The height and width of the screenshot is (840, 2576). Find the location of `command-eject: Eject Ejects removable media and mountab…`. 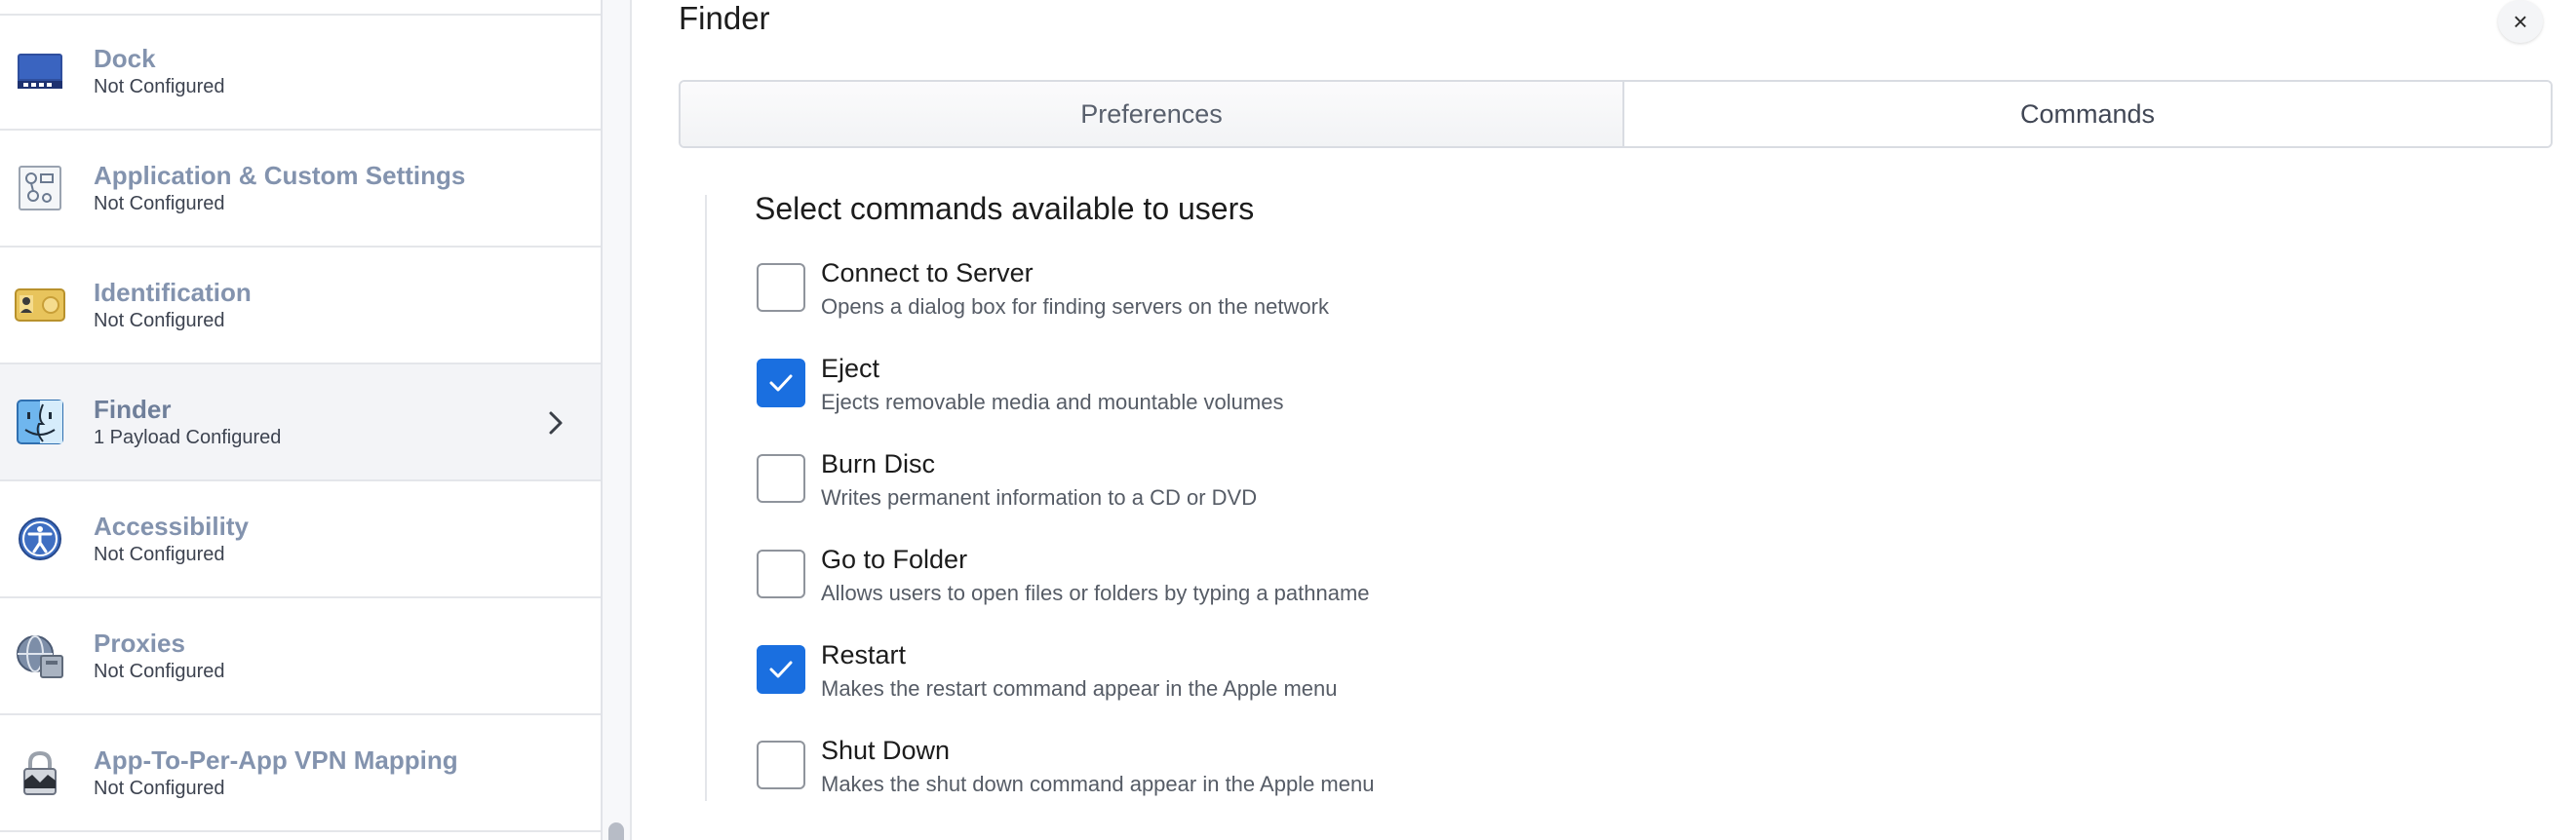

command-eject: Eject Ejects removable media and mountab… is located at coordinates (1585, 394).